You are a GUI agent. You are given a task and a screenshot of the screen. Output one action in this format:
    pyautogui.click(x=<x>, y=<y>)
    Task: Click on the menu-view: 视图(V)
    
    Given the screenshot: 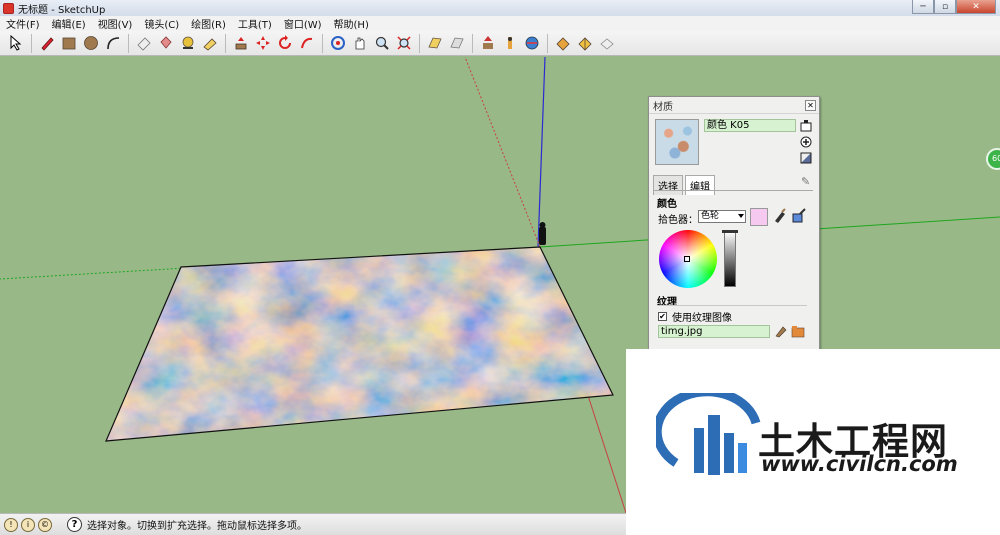 What is the action you would take?
    pyautogui.click(x=115, y=23)
    